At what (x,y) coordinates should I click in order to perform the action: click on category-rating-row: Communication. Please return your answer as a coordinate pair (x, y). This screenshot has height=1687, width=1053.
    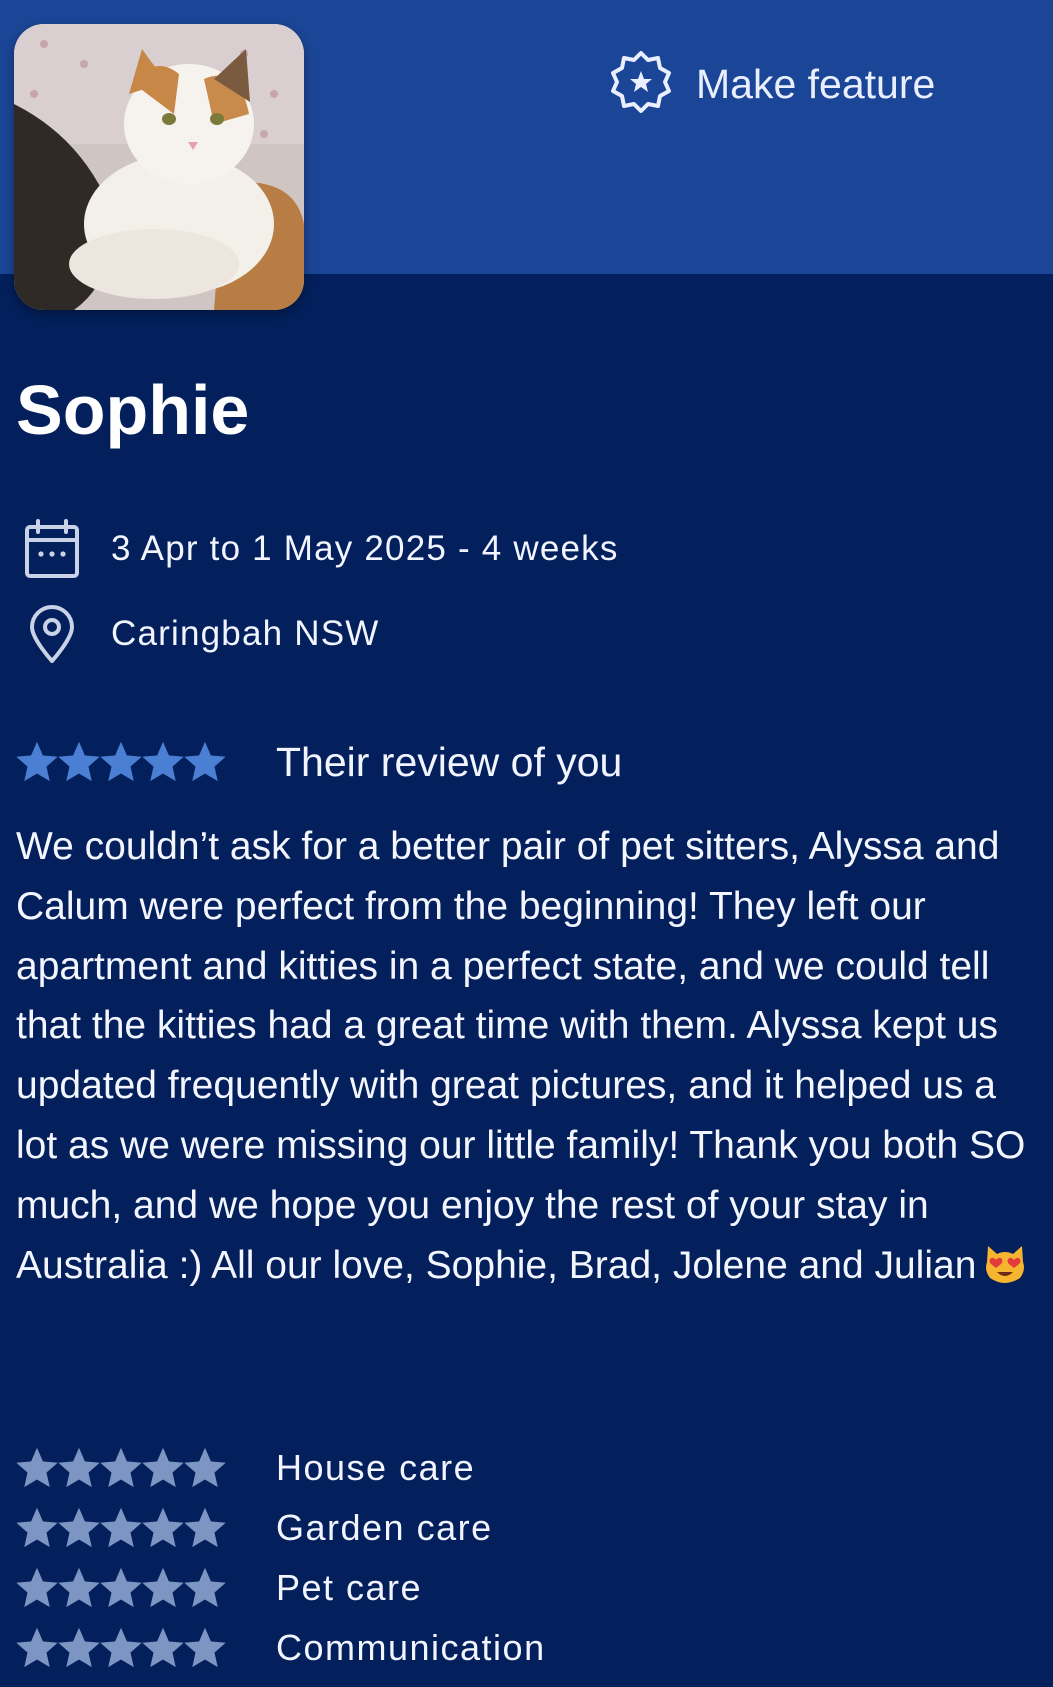
    Looking at the image, I should click on (281, 1648).